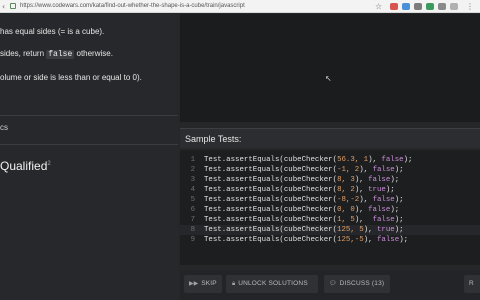  Describe the element at coordinates (357, 284) in the screenshot. I see `discuss-button: 💬︎ DISCUSS (13)` at that location.